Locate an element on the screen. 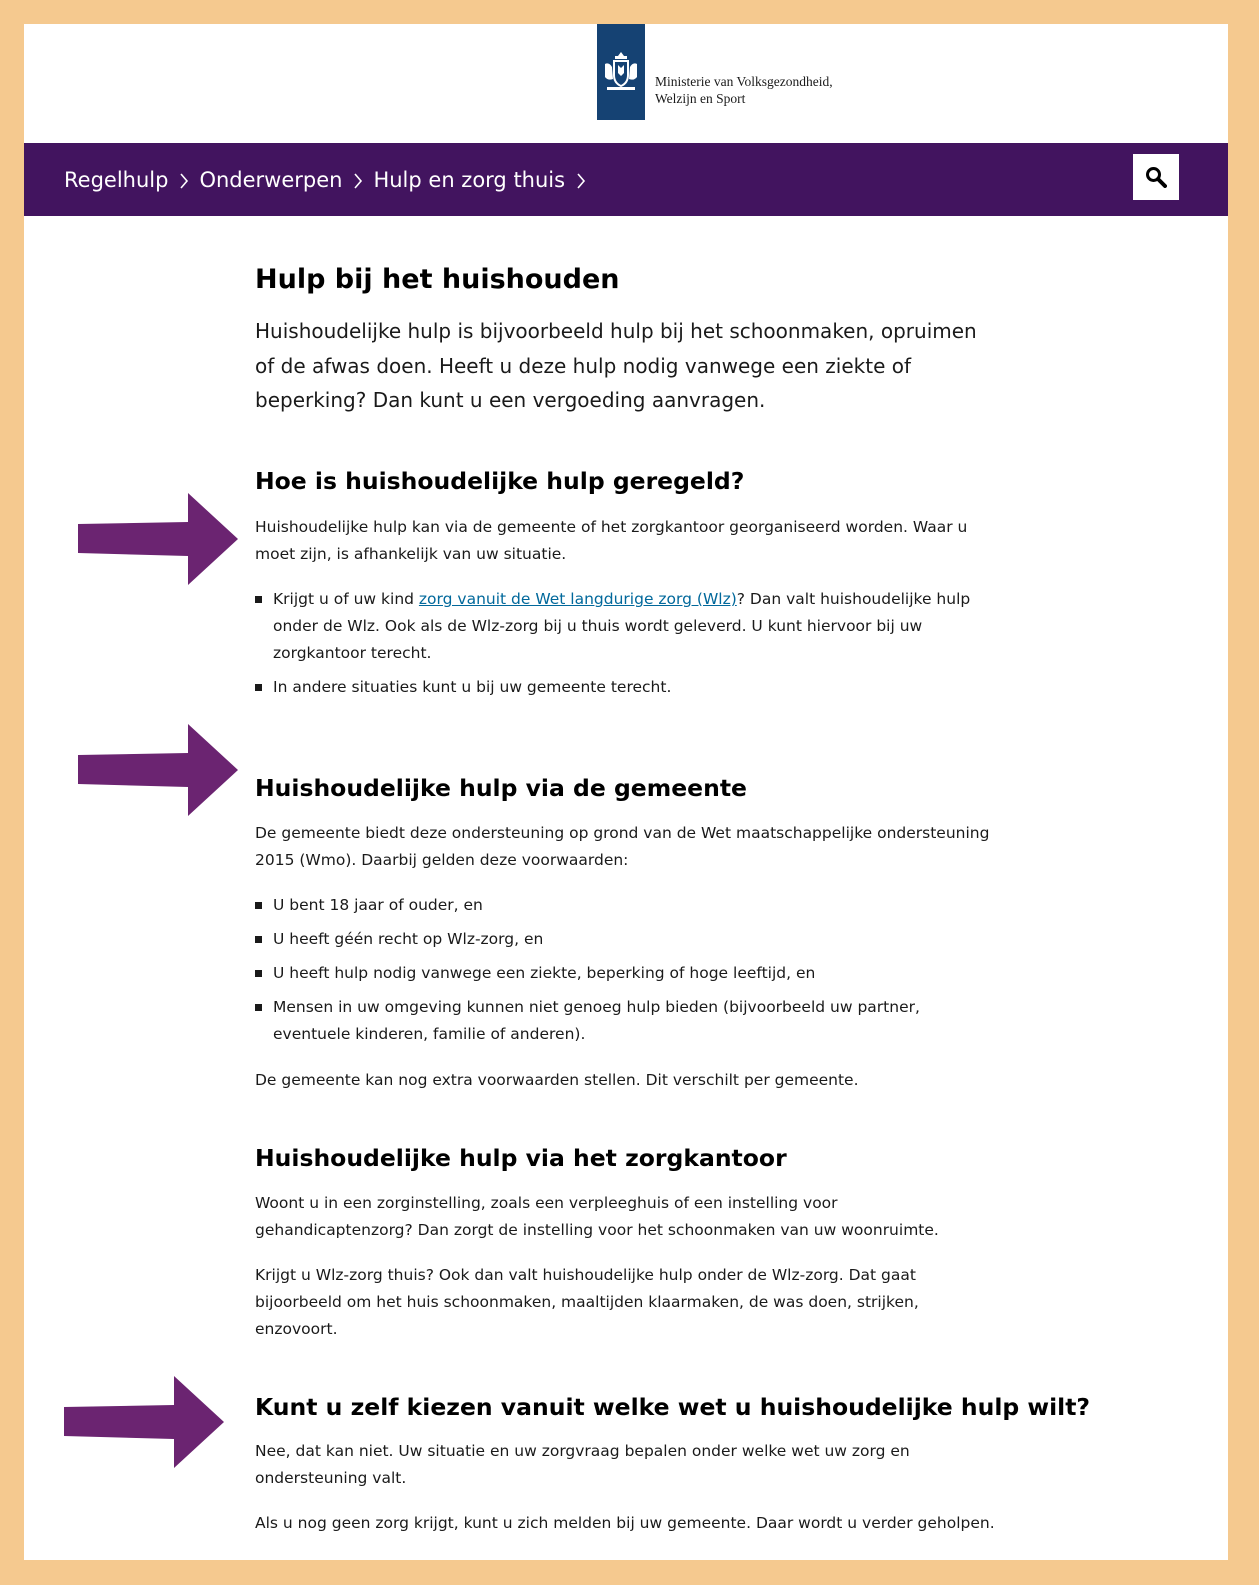 This screenshot has height=1585, width=1259. heading-geregeld: Hoe is huishoudelijke hulp geregeld? is located at coordinates (500, 481).